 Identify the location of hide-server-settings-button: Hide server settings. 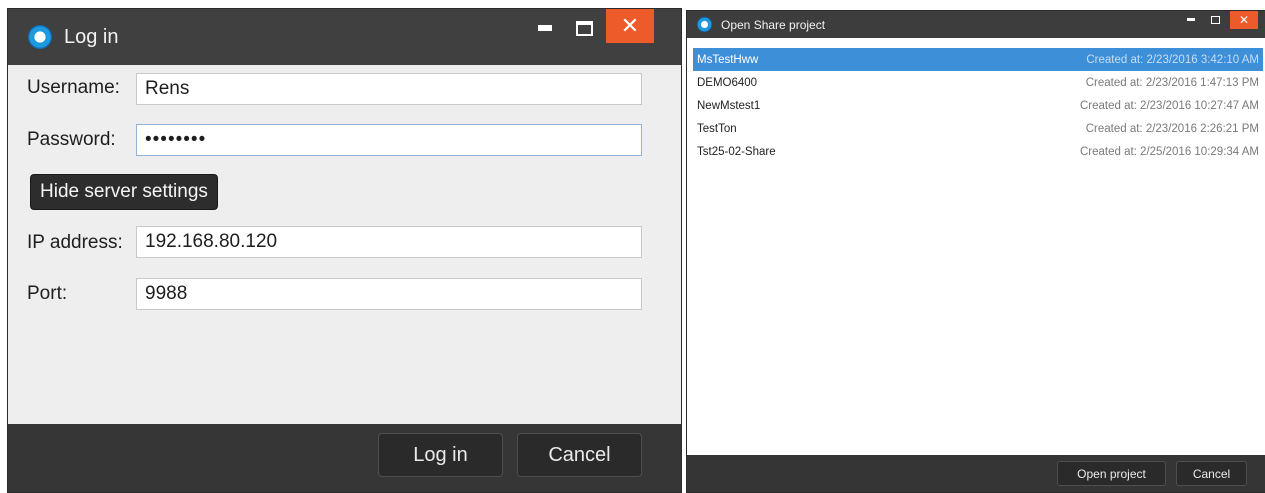
(124, 192).